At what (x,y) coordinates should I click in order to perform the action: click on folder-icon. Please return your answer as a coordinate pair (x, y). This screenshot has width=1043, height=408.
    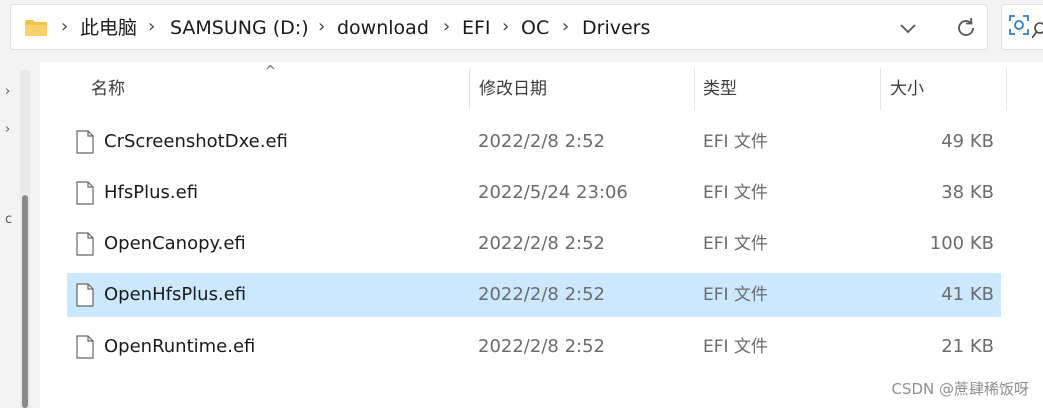
    Looking at the image, I should click on (36, 28).